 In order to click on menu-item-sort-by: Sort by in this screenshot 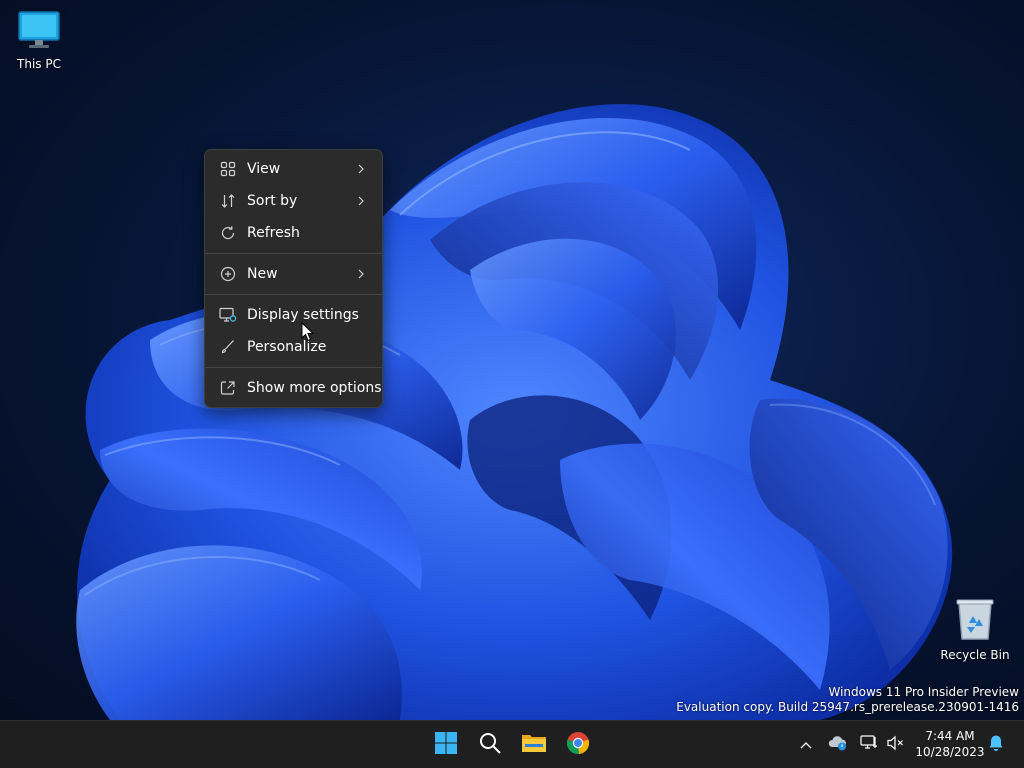, I will do `click(293, 201)`.